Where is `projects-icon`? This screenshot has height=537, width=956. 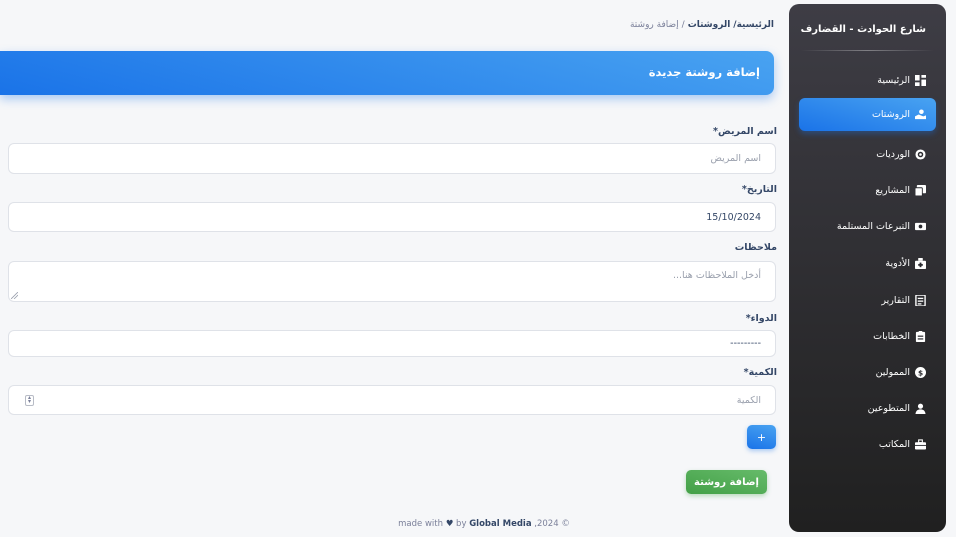 projects-icon is located at coordinates (920, 190).